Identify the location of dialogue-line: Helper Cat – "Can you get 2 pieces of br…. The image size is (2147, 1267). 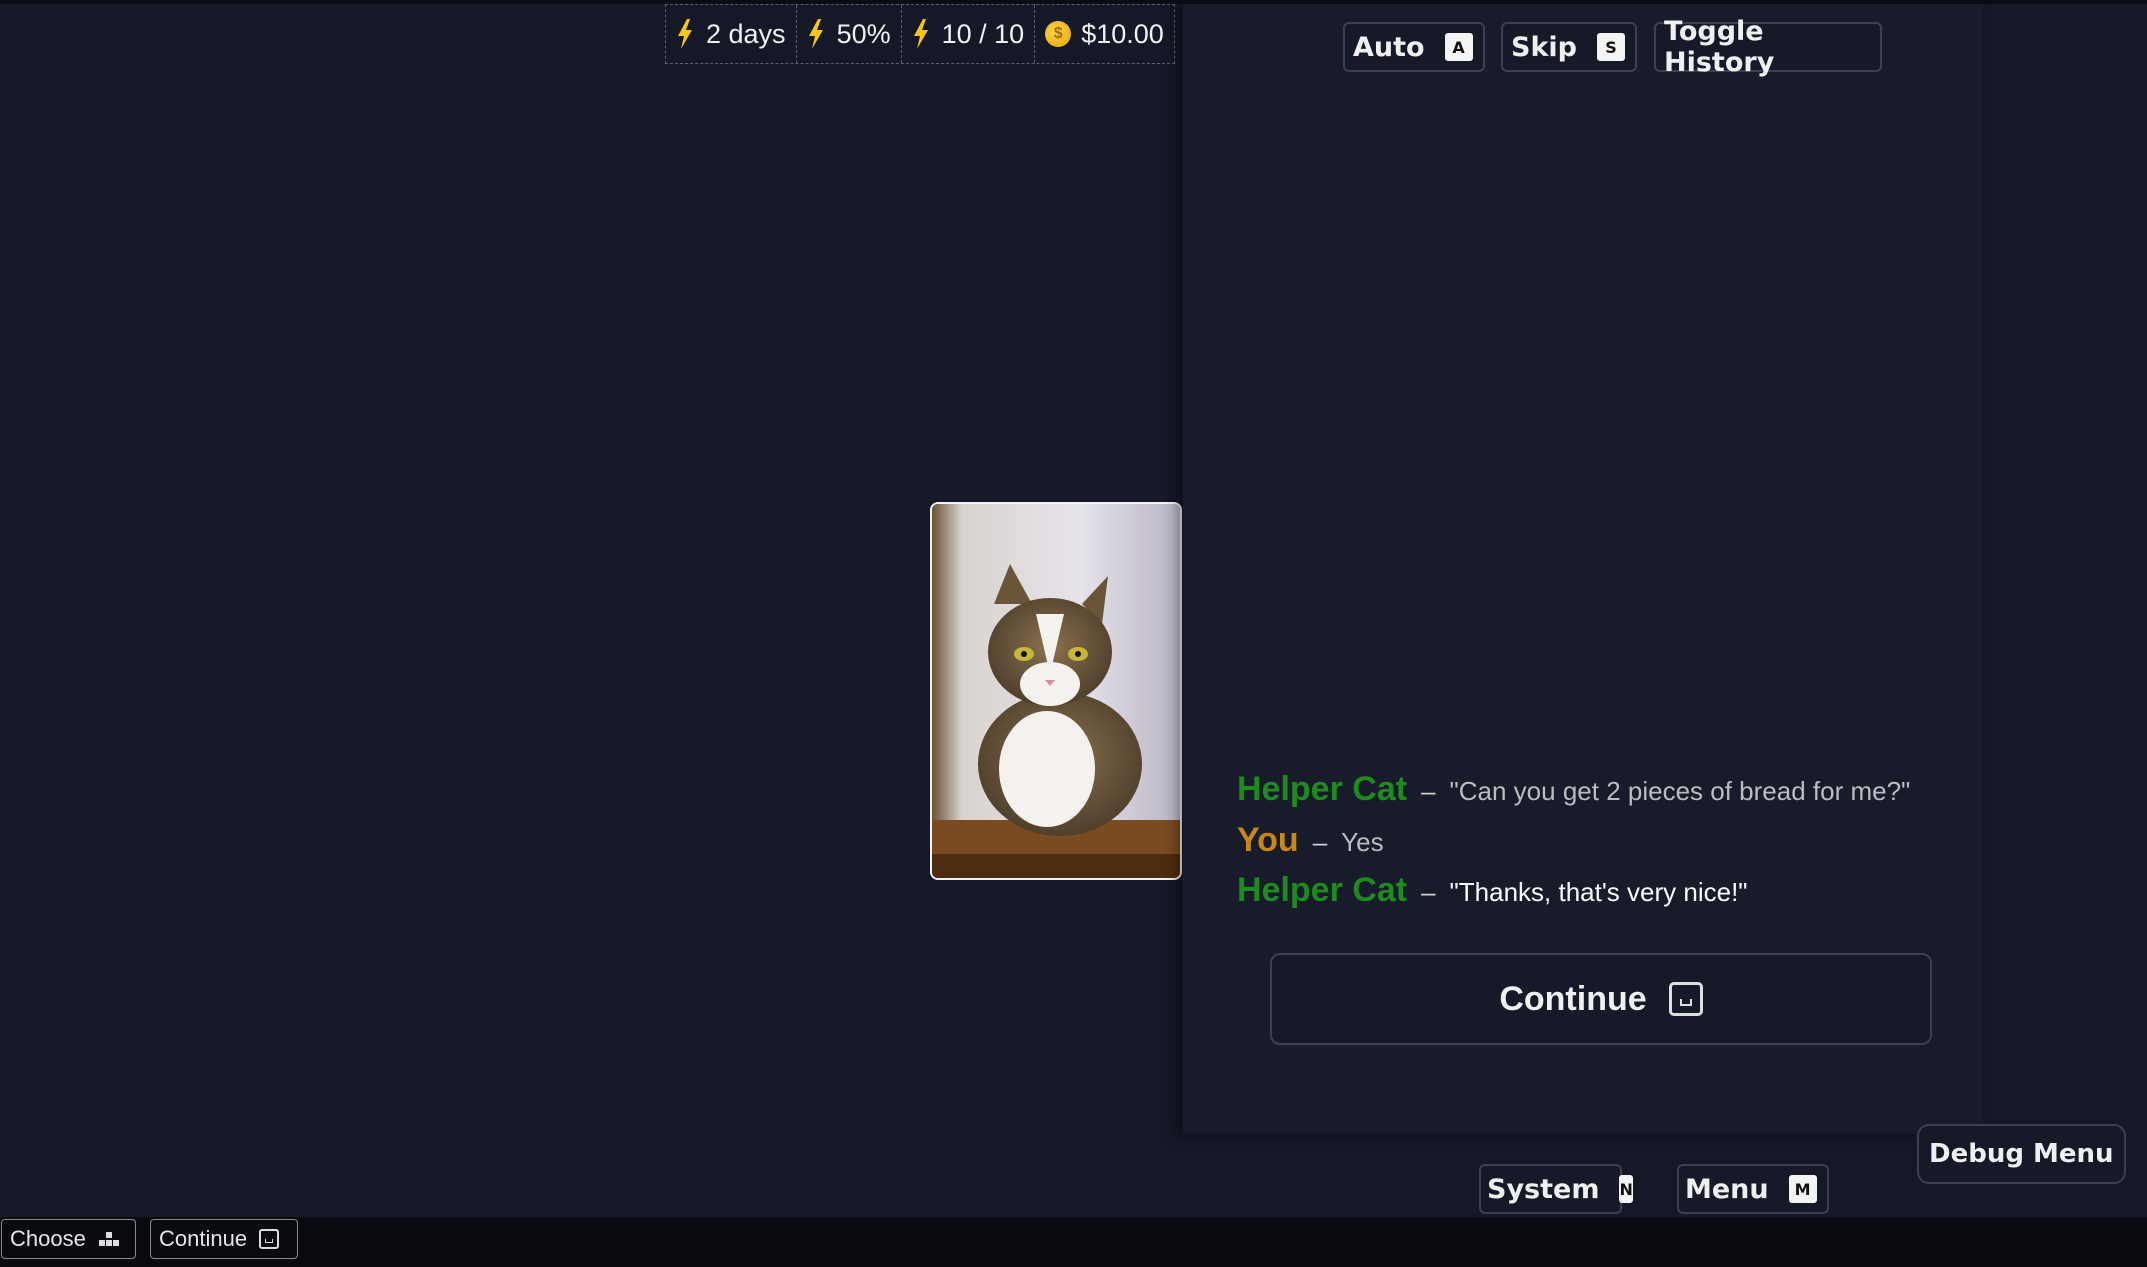
(1573, 789).